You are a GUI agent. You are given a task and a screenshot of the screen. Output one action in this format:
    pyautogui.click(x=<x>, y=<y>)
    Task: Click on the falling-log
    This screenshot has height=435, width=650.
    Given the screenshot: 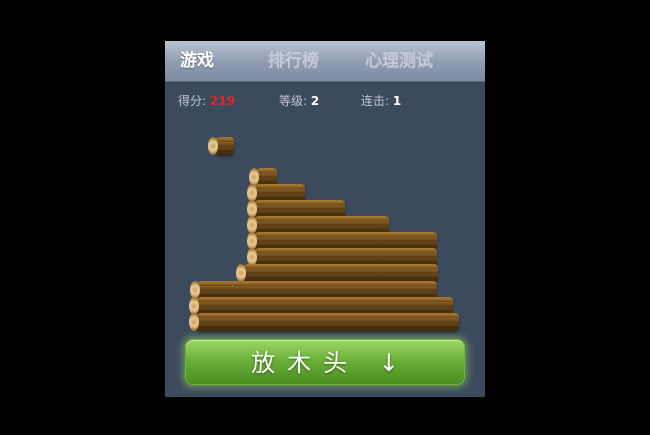 What is the action you would take?
    pyautogui.click(x=221, y=146)
    